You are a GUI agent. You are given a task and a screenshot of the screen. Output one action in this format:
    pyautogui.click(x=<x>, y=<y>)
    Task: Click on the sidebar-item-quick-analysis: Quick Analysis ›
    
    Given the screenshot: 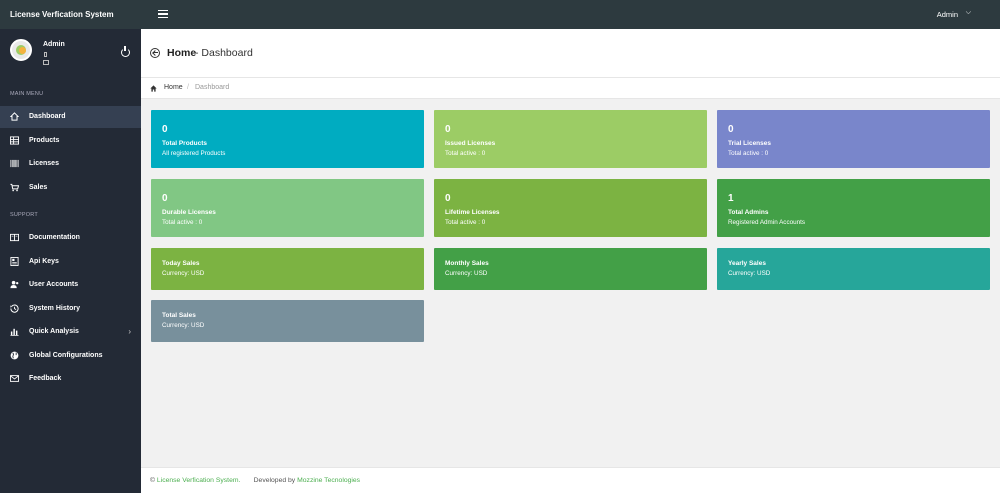 What is the action you would take?
    pyautogui.click(x=70, y=332)
    